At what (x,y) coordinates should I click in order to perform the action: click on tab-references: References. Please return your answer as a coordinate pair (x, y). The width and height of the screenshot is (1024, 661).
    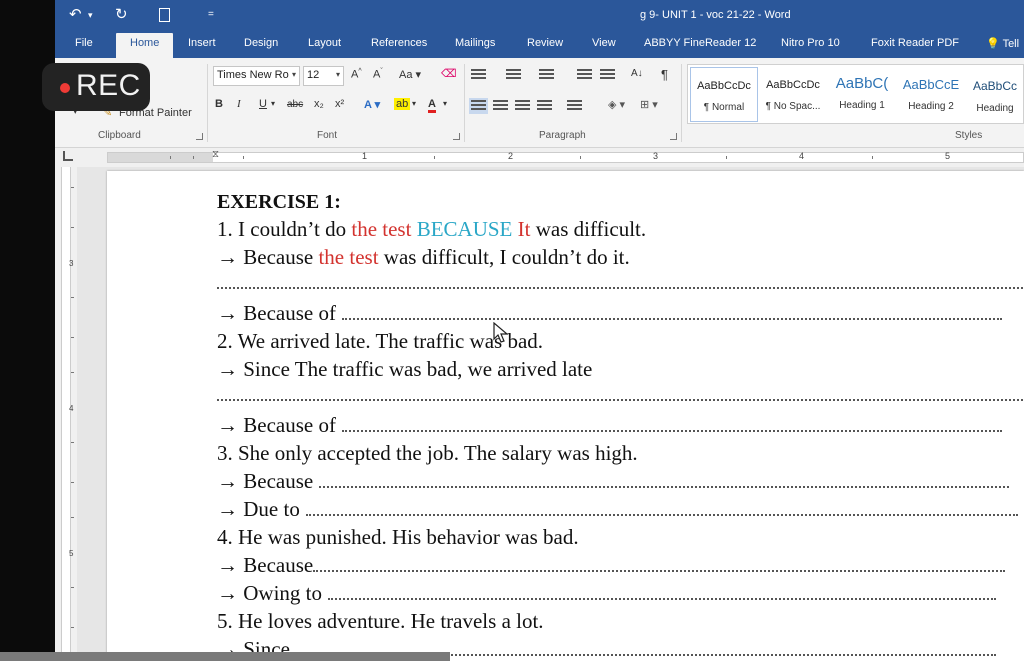
    Looking at the image, I should click on (399, 43).